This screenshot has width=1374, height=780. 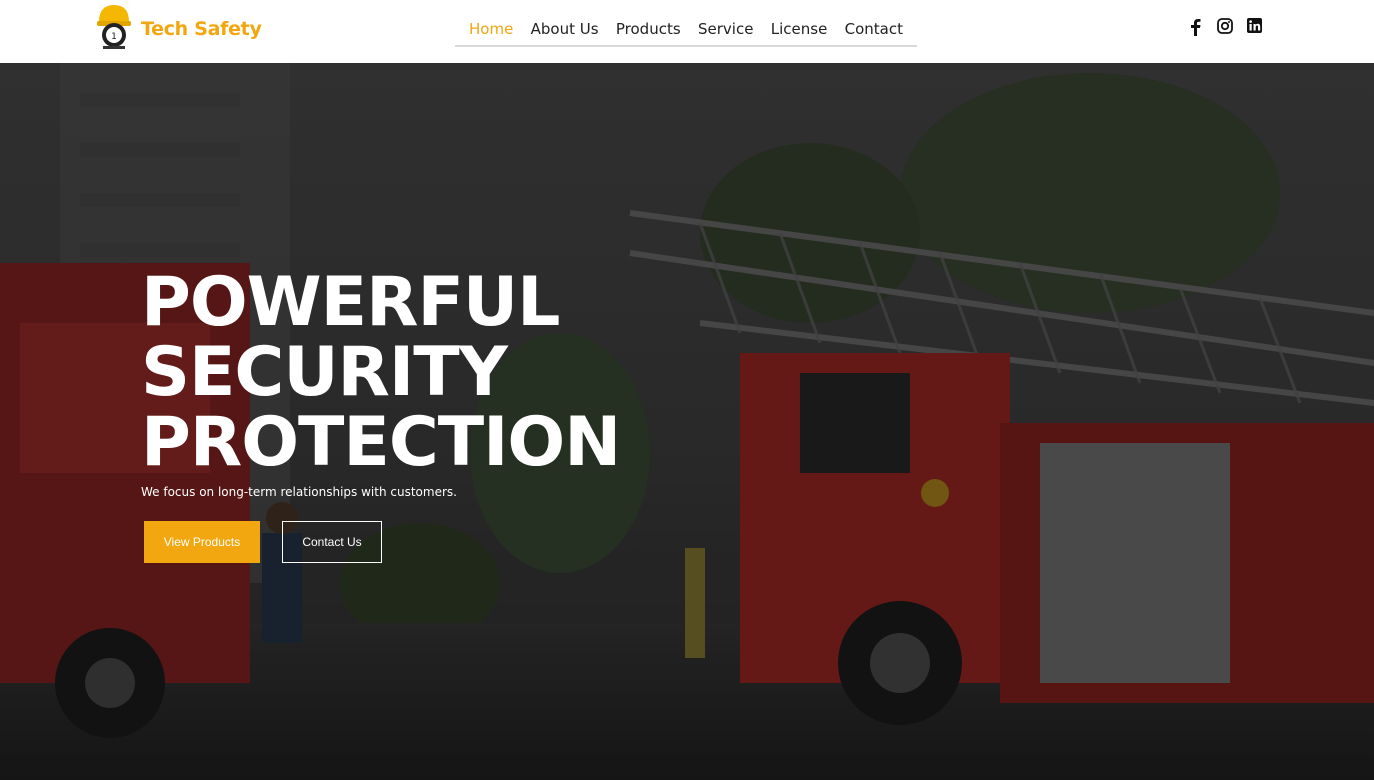 I want to click on contact-us-button: Contact Us, so click(x=332, y=542).